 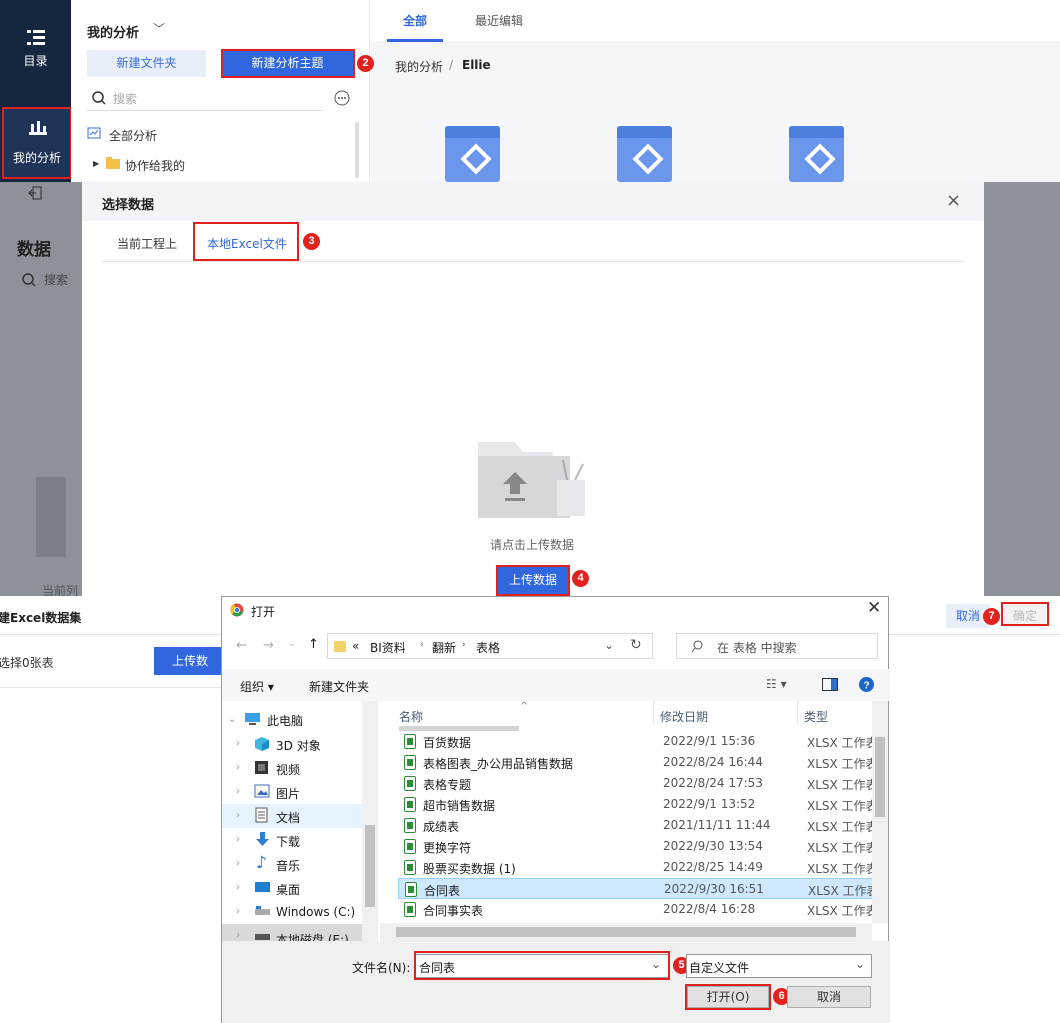 I want to click on address-bar: « BI资料 › 翻新 › 表格 ⌄ ↻, so click(x=490, y=646).